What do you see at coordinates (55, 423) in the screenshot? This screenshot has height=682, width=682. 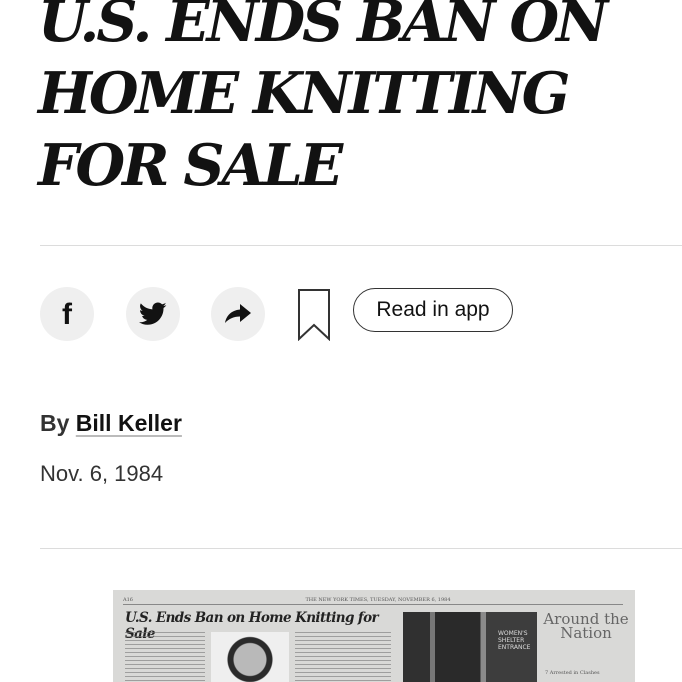 I see `byline-prefix: By` at bounding box center [55, 423].